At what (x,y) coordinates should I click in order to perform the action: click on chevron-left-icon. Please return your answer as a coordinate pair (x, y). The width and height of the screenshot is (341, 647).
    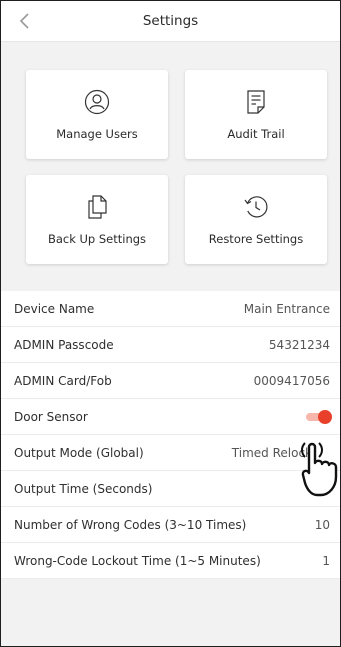
    Looking at the image, I should click on (24, 21).